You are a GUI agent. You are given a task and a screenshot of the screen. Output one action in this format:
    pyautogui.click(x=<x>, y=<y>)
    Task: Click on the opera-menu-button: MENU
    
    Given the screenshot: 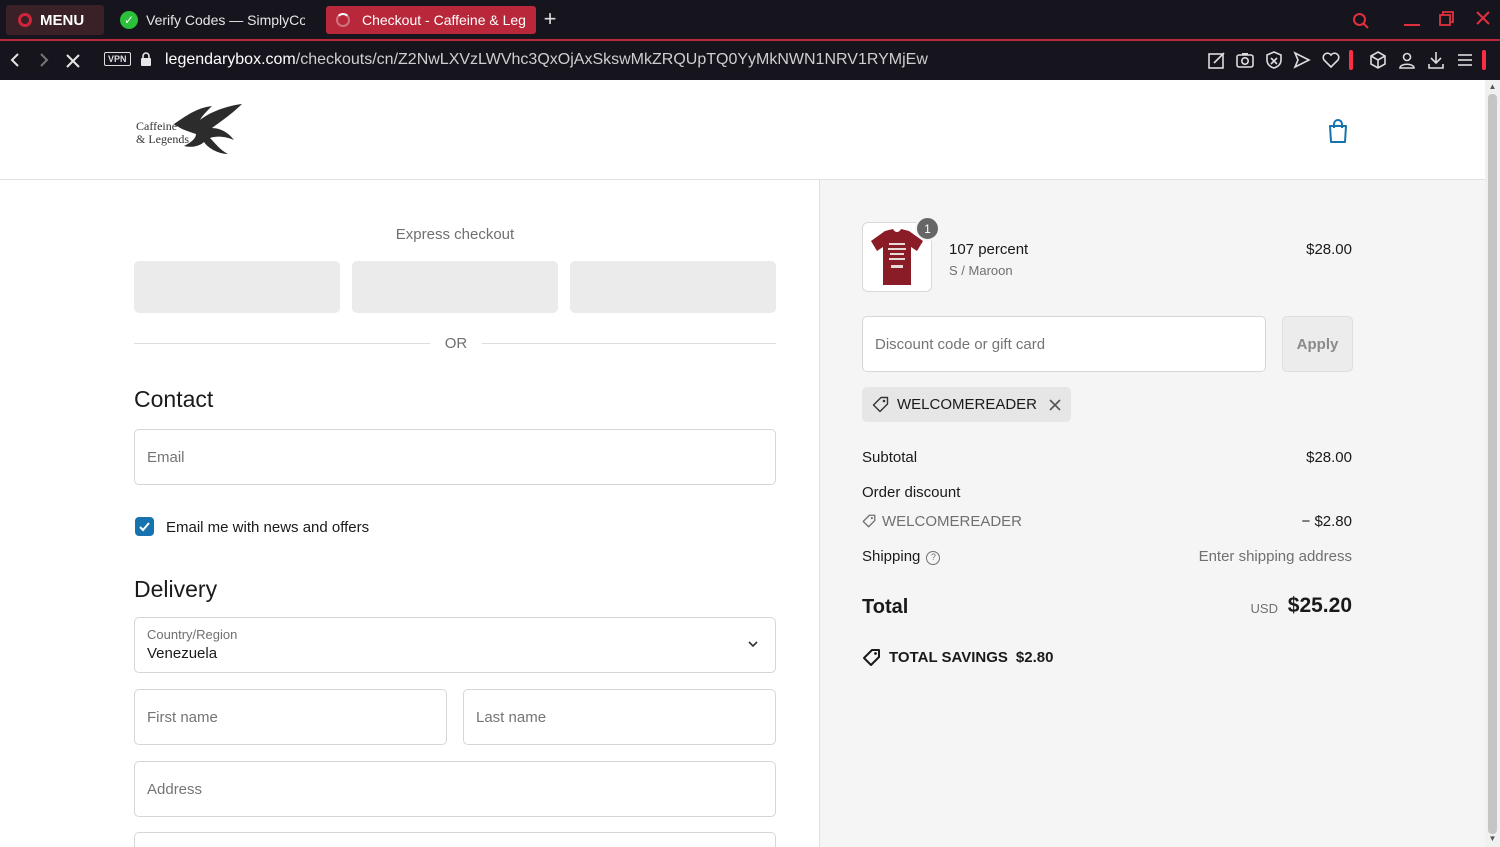 What is the action you would take?
    pyautogui.click(x=55, y=20)
    